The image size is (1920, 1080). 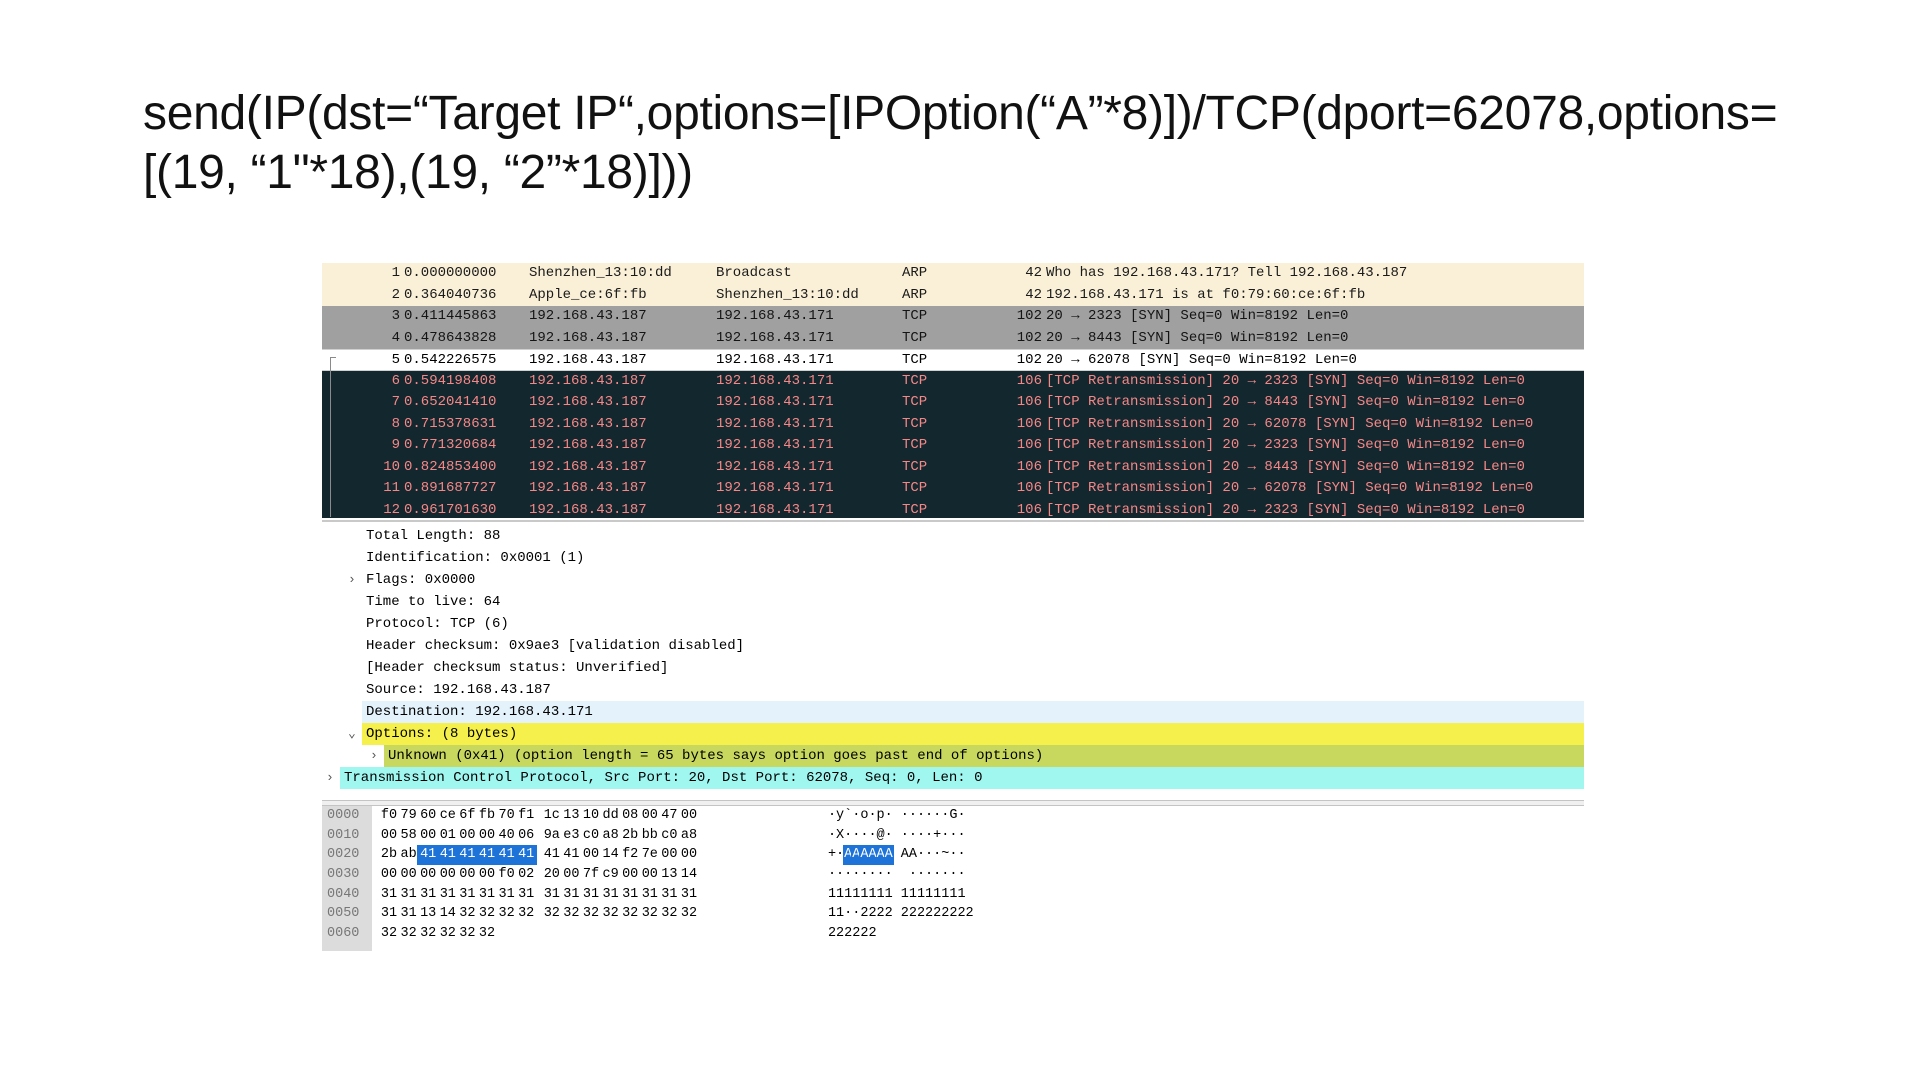 I want to click on hex-ascii-char: A, so click(x=888, y=855).